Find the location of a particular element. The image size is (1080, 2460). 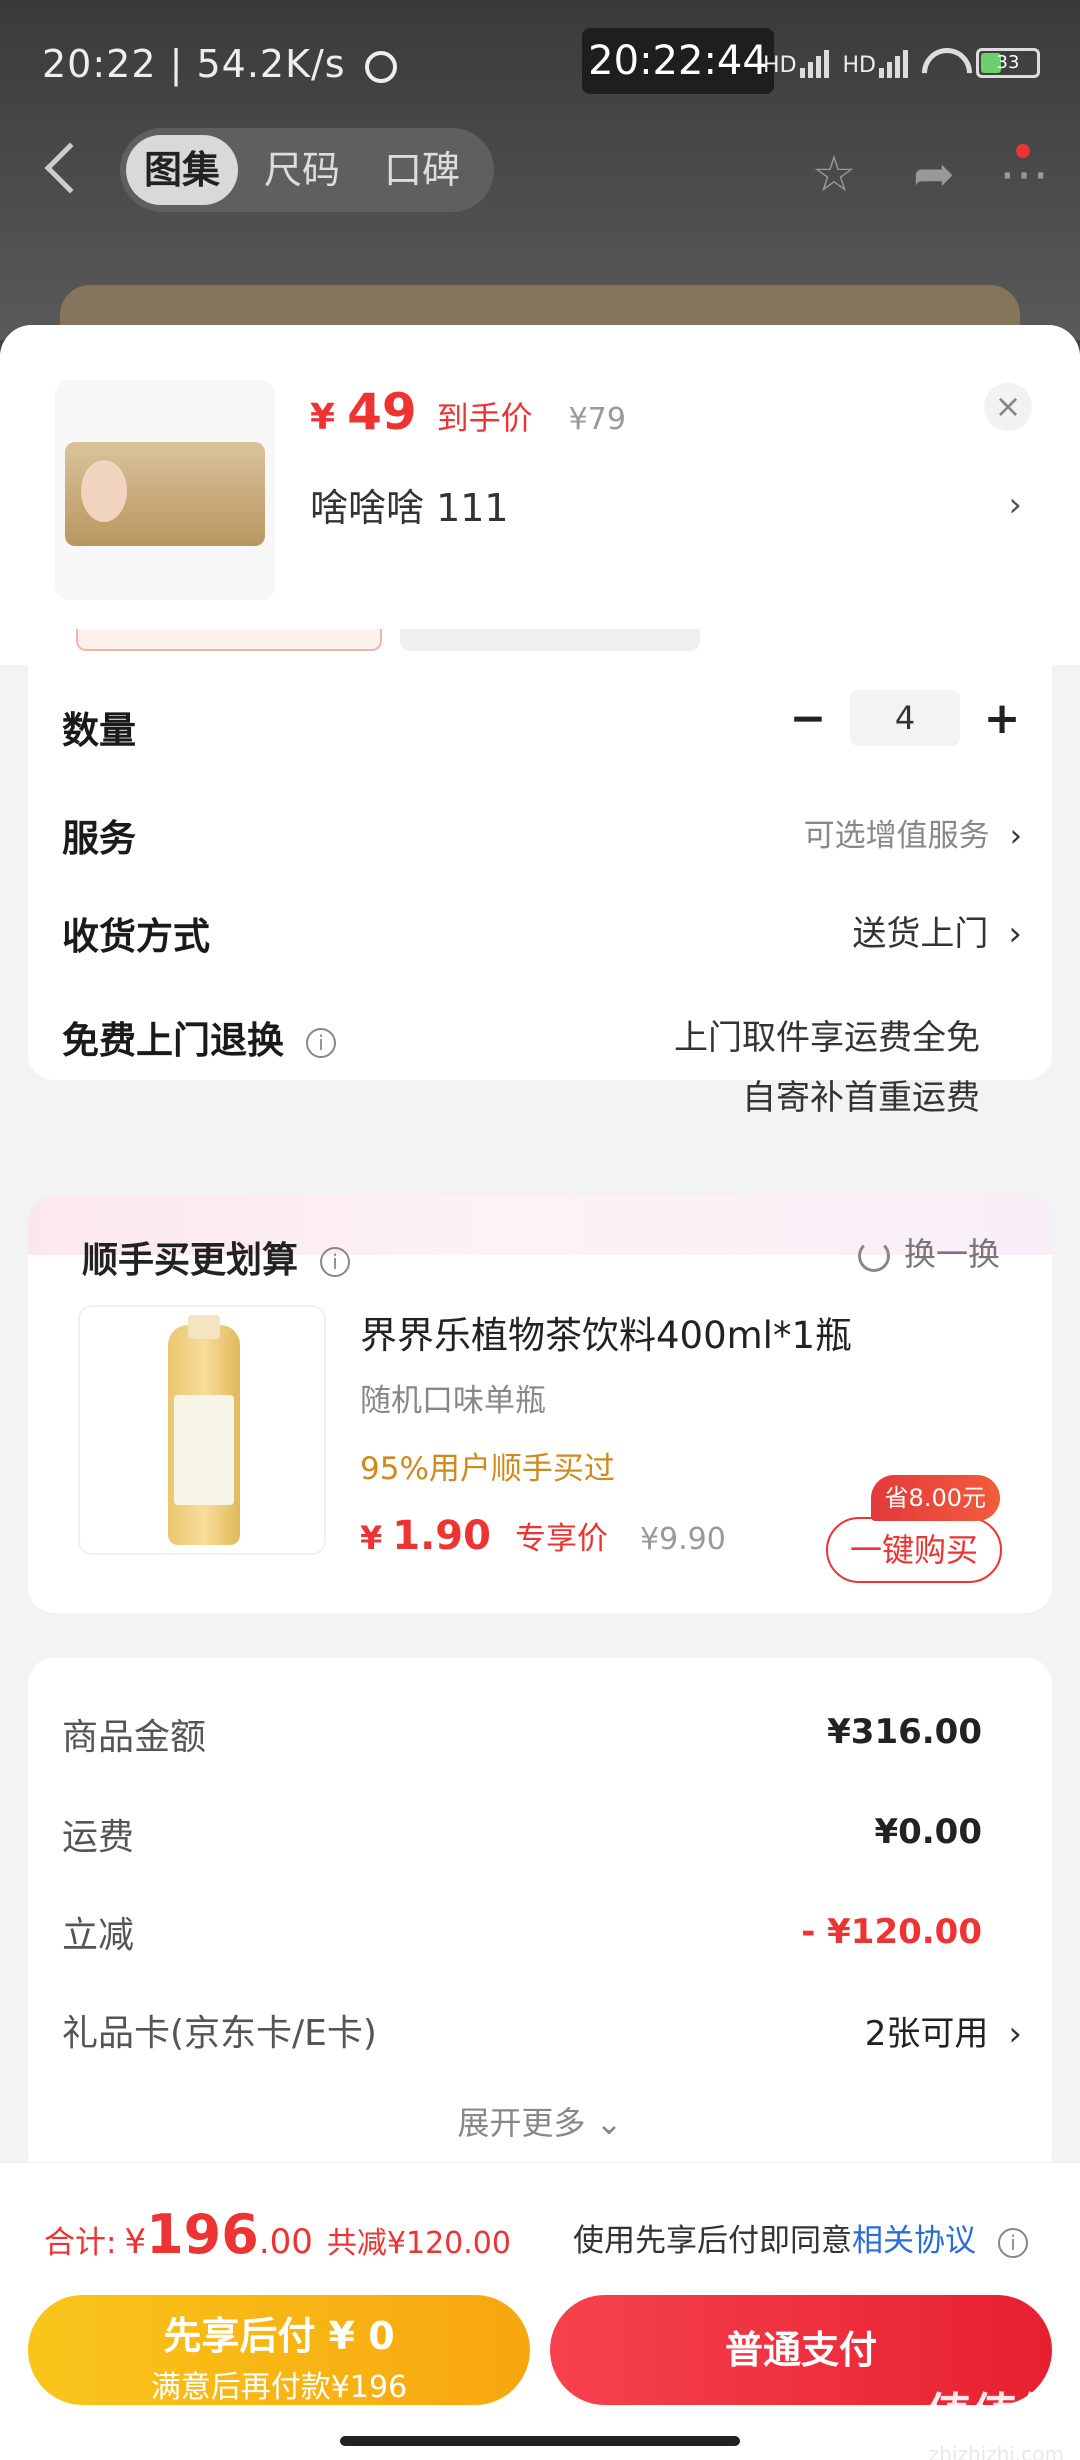

addon-product-image is located at coordinates (202, 1430).